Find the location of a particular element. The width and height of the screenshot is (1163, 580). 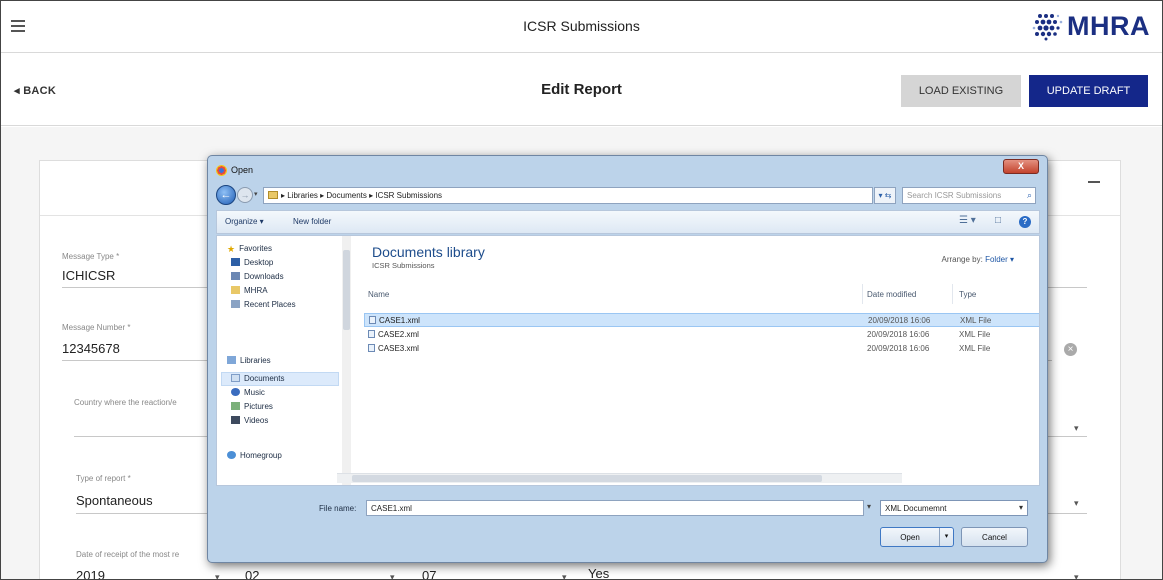

crumb-icsr: ICSR Submissions is located at coordinates (408, 195).